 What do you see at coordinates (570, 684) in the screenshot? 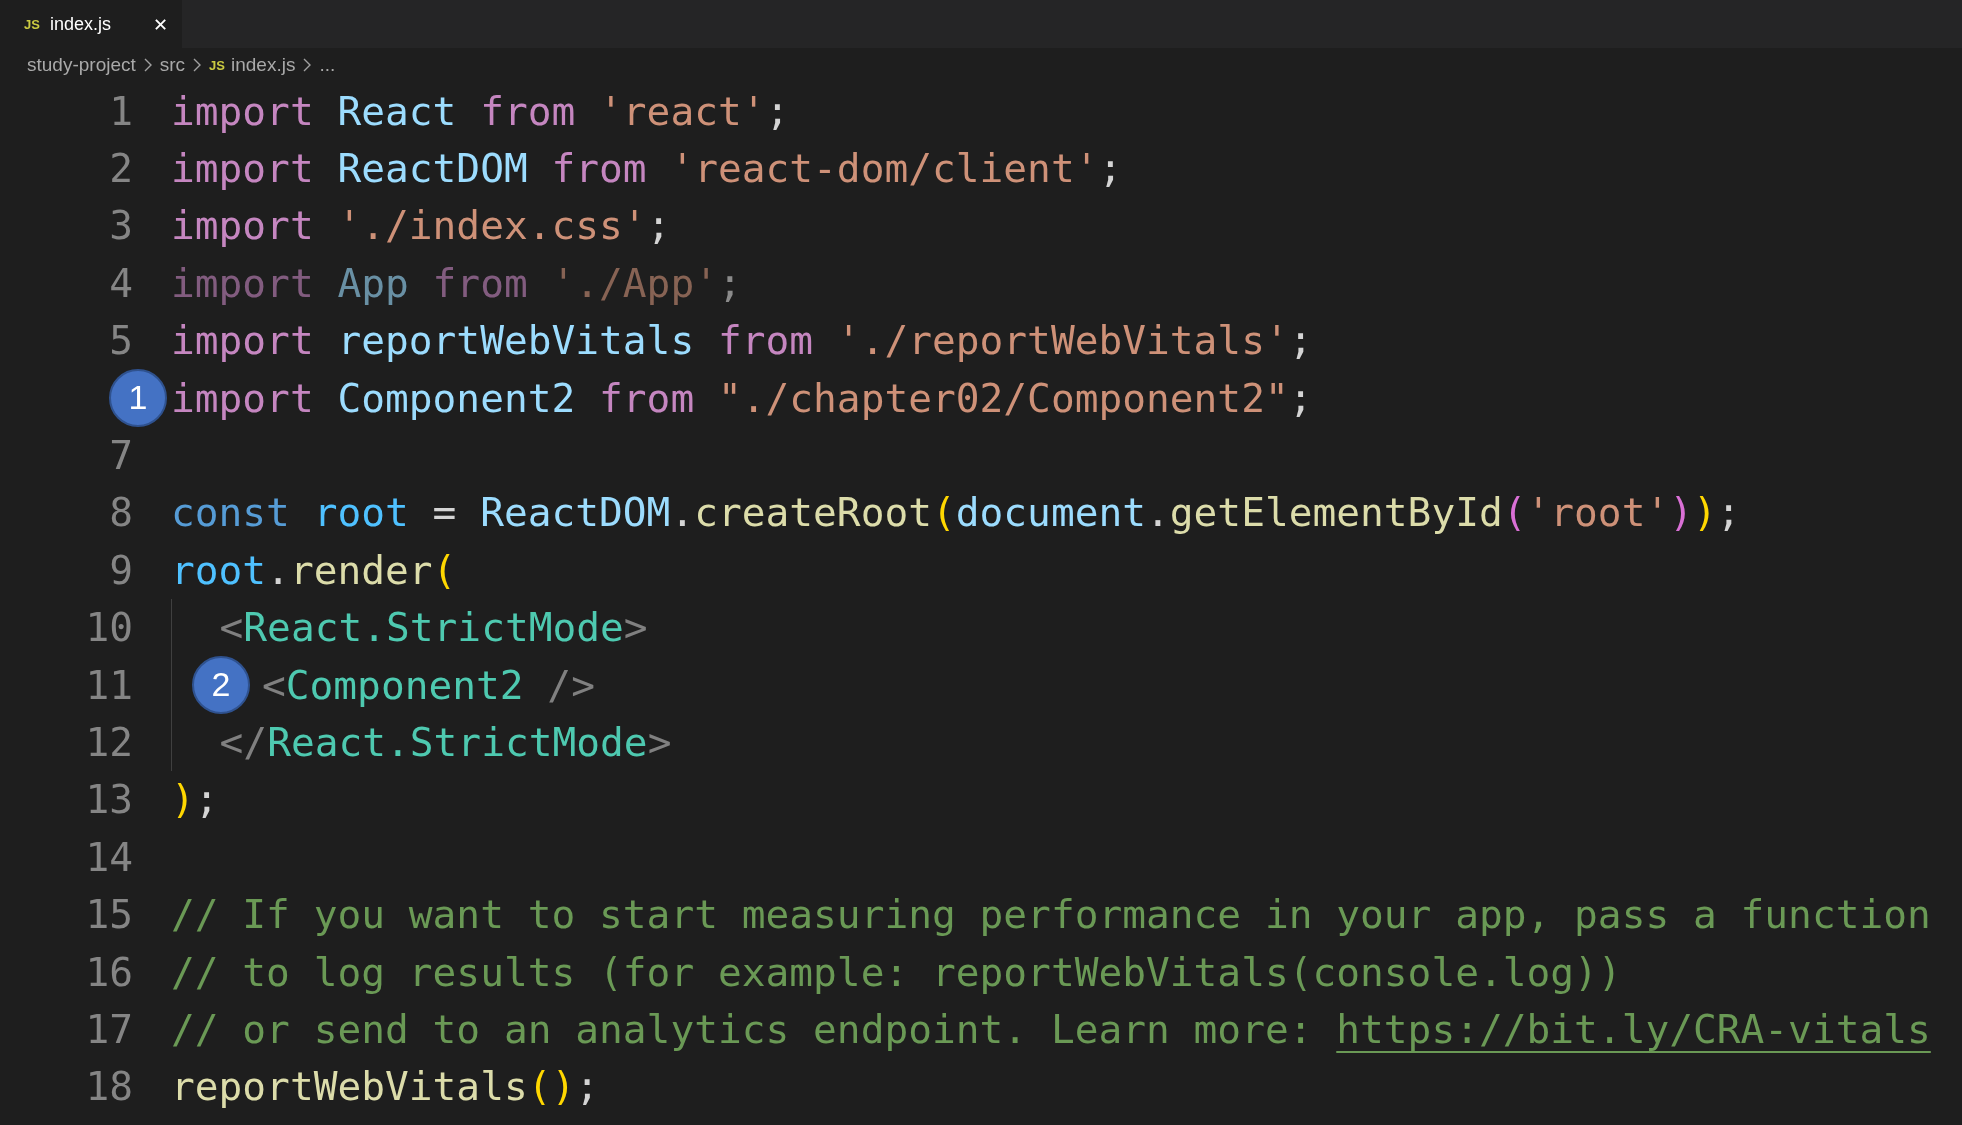
I see `tag-bracket: />` at bounding box center [570, 684].